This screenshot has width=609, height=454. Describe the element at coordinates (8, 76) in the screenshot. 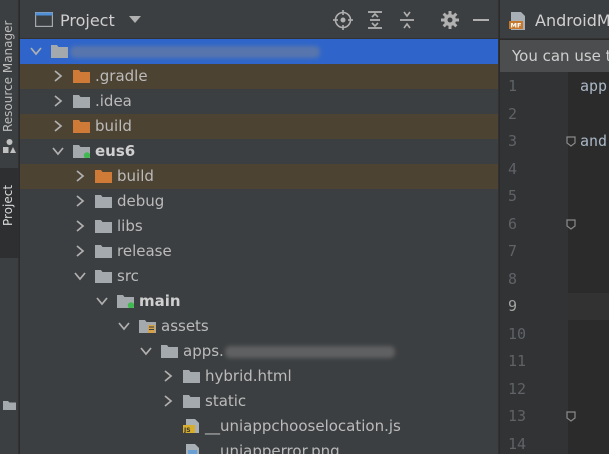

I see `resource-manager-label: Resource Manager` at that location.